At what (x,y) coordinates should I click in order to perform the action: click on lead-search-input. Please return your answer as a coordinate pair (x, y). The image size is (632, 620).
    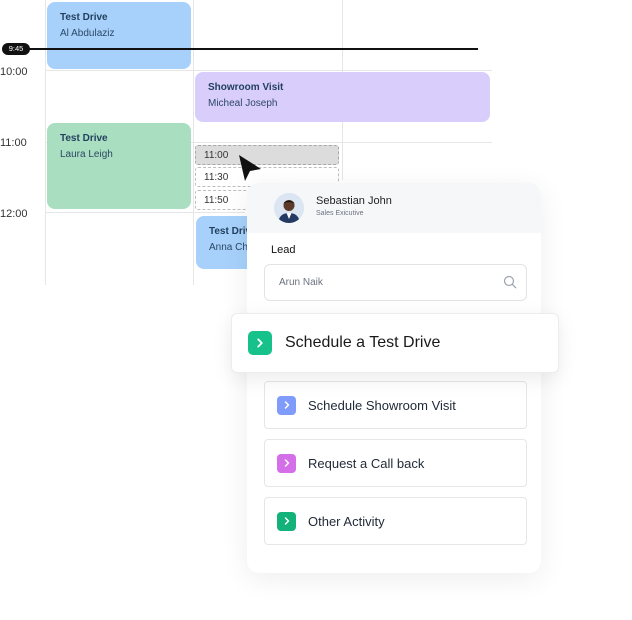
    Looking at the image, I should click on (395, 282).